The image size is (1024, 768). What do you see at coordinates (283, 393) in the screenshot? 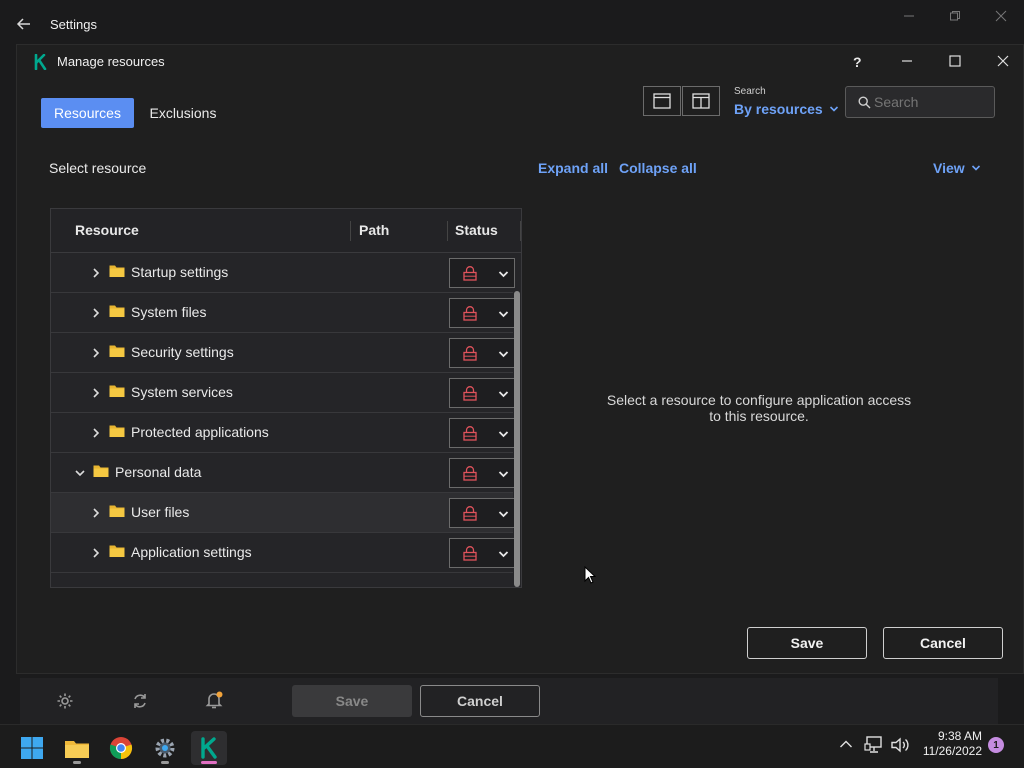
I see `table-row: System services` at bounding box center [283, 393].